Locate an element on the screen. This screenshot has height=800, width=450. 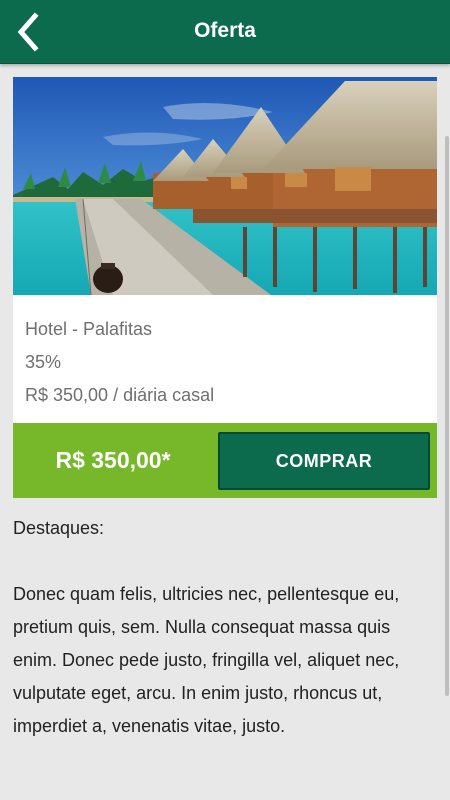
scrollbar is located at coordinates (447, 432).